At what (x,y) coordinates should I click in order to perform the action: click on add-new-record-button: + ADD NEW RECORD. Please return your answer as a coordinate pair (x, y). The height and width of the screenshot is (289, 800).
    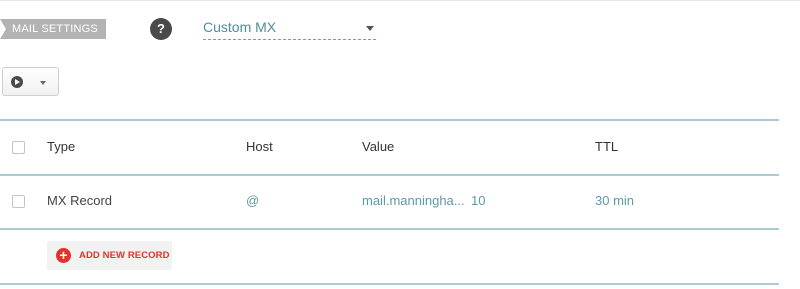
    Looking at the image, I should click on (109, 255).